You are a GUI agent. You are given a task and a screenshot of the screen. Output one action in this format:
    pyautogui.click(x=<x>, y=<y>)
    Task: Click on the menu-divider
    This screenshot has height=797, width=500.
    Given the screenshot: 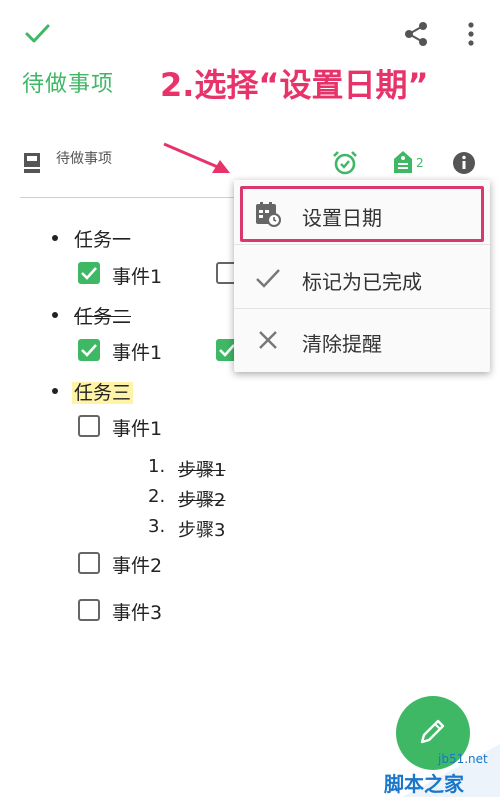 What is the action you would take?
    pyautogui.click(x=362, y=244)
    